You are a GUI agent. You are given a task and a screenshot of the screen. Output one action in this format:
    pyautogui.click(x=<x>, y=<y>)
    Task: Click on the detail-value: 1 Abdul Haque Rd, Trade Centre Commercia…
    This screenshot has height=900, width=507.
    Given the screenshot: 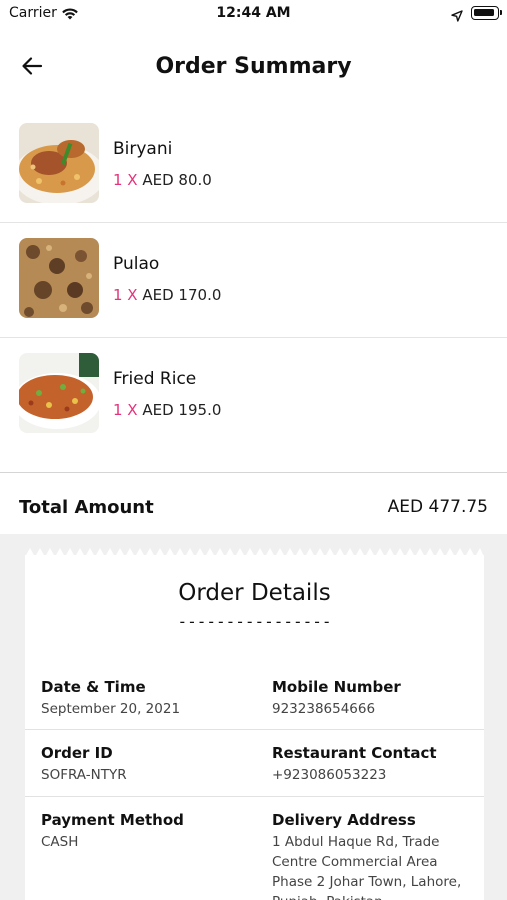 What is the action you would take?
    pyautogui.click(x=367, y=867)
    